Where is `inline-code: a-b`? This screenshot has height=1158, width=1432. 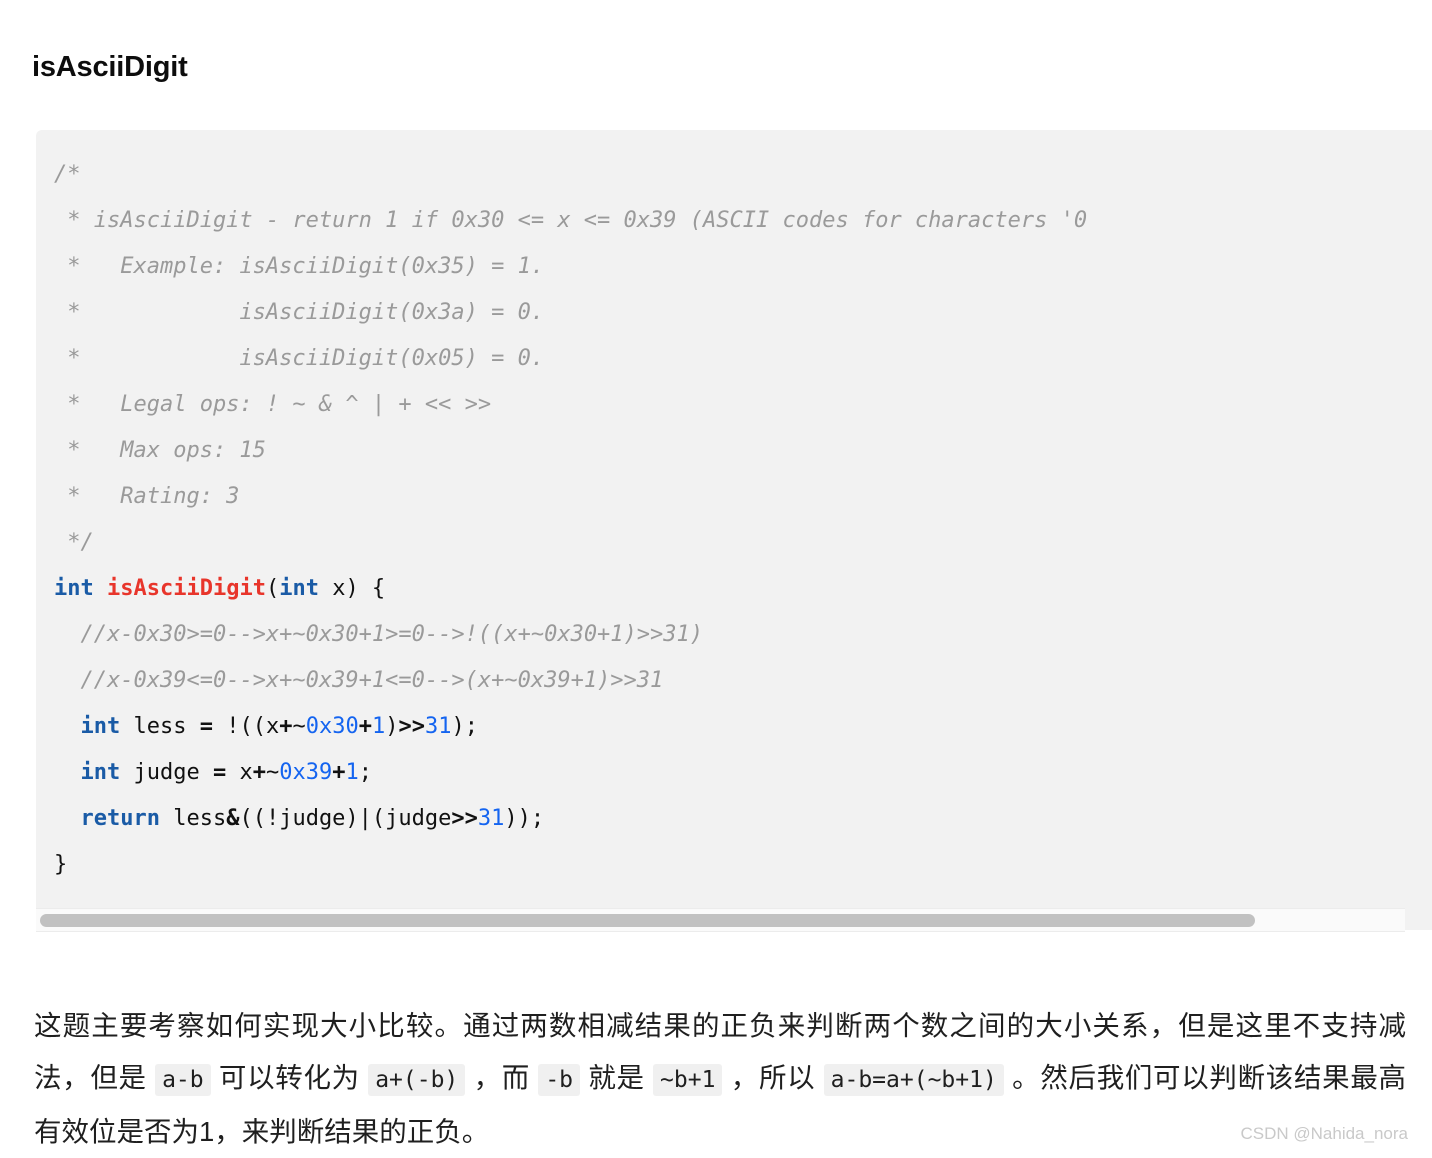 inline-code: a-b is located at coordinates (183, 1079).